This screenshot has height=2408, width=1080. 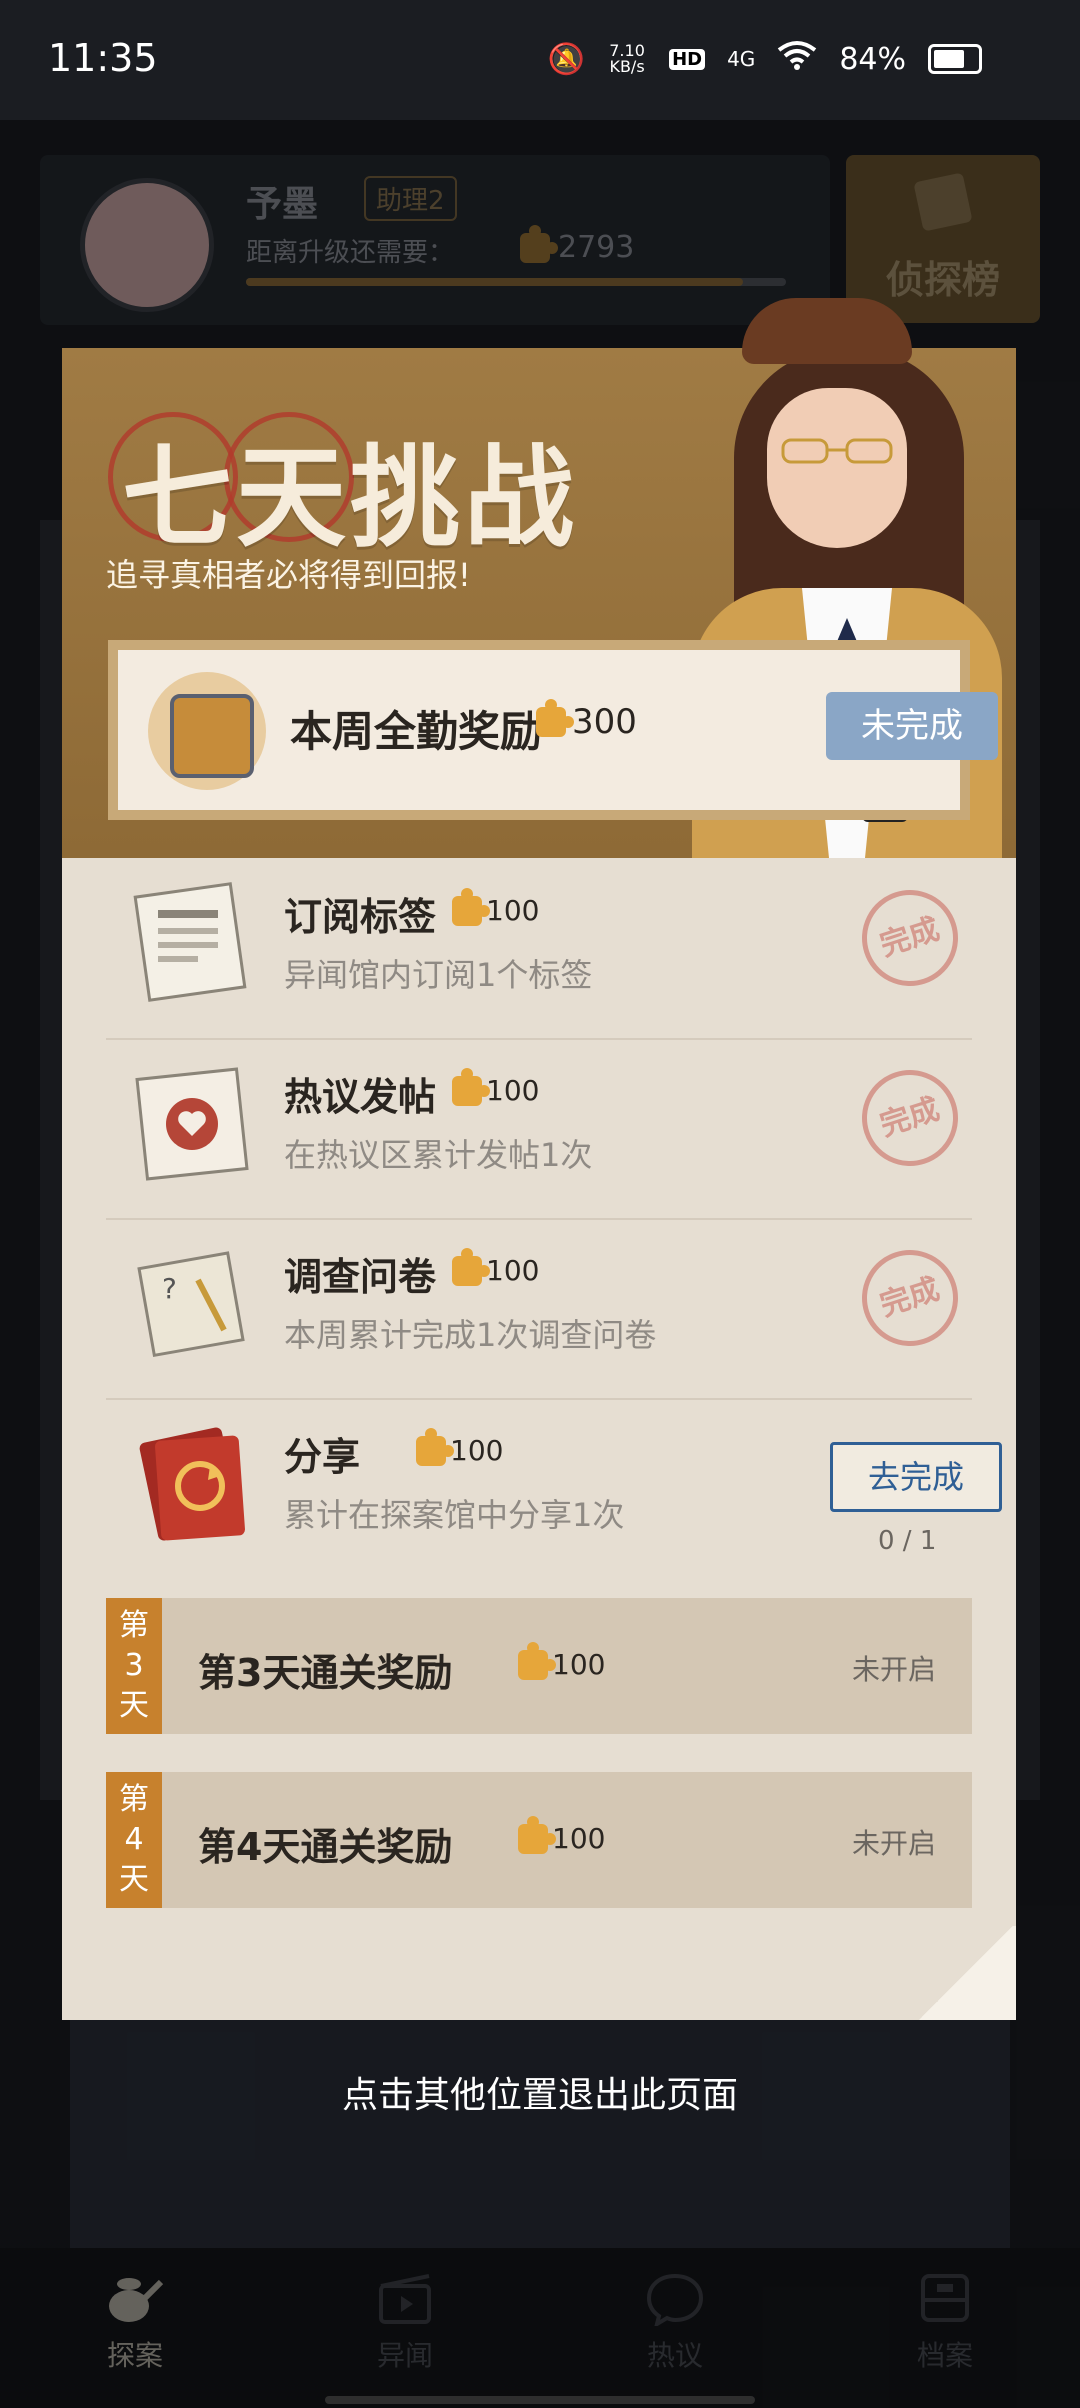 I want to click on signal-icon: 4G, so click(x=741, y=59).